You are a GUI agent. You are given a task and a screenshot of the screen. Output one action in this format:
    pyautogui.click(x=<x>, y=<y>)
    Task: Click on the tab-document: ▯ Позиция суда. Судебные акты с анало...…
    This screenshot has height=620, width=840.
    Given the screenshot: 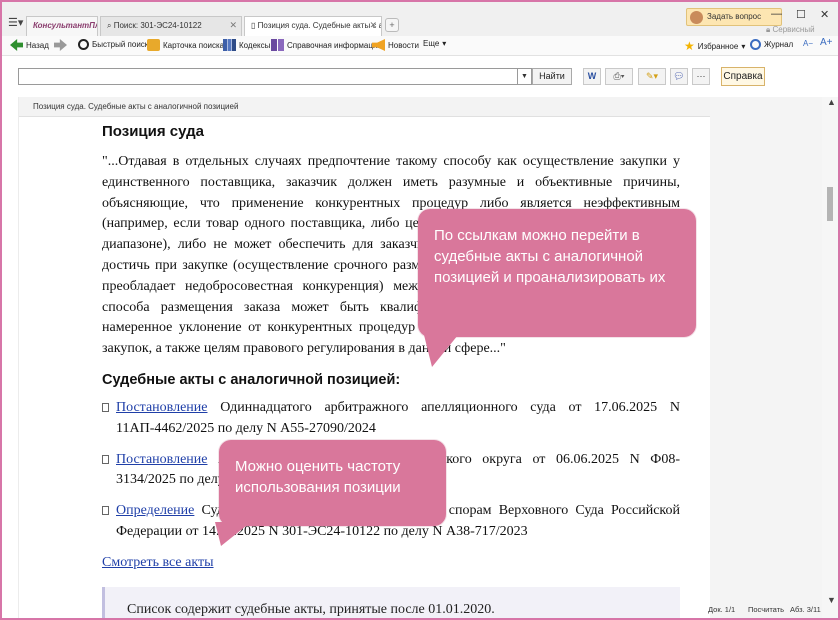 What is the action you would take?
    pyautogui.click(x=313, y=26)
    